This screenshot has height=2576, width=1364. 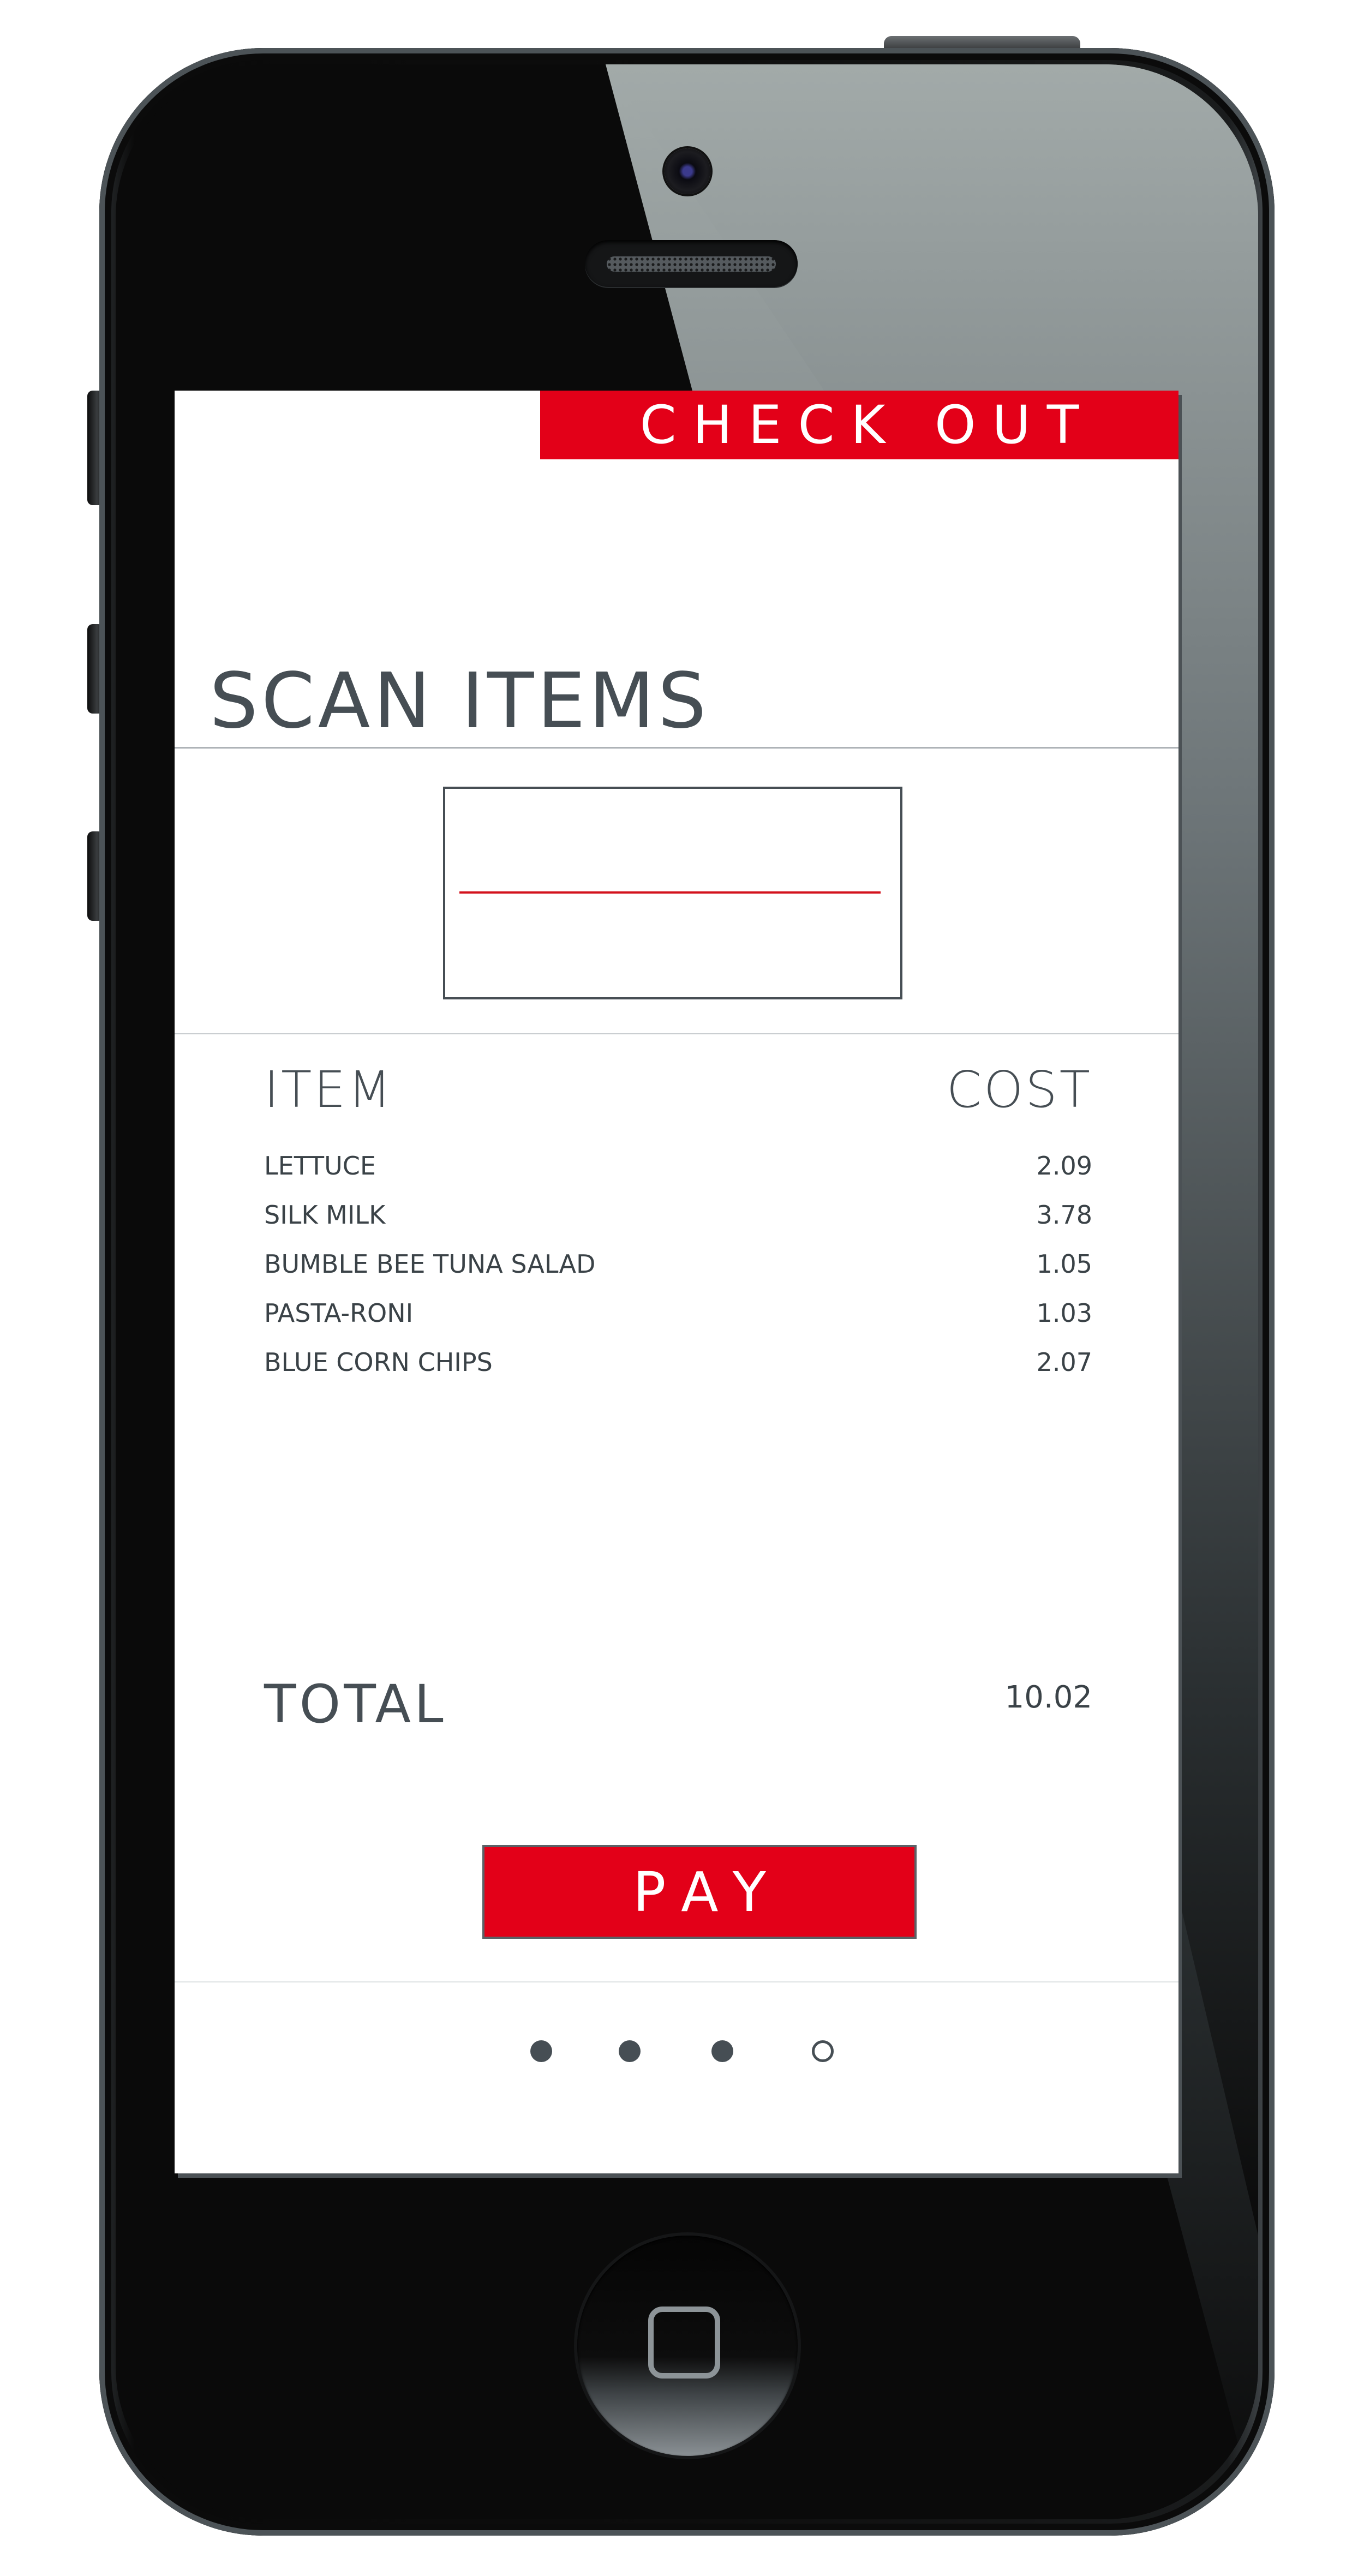 I want to click on item-cost: 1.05, so click(x=1064, y=1264).